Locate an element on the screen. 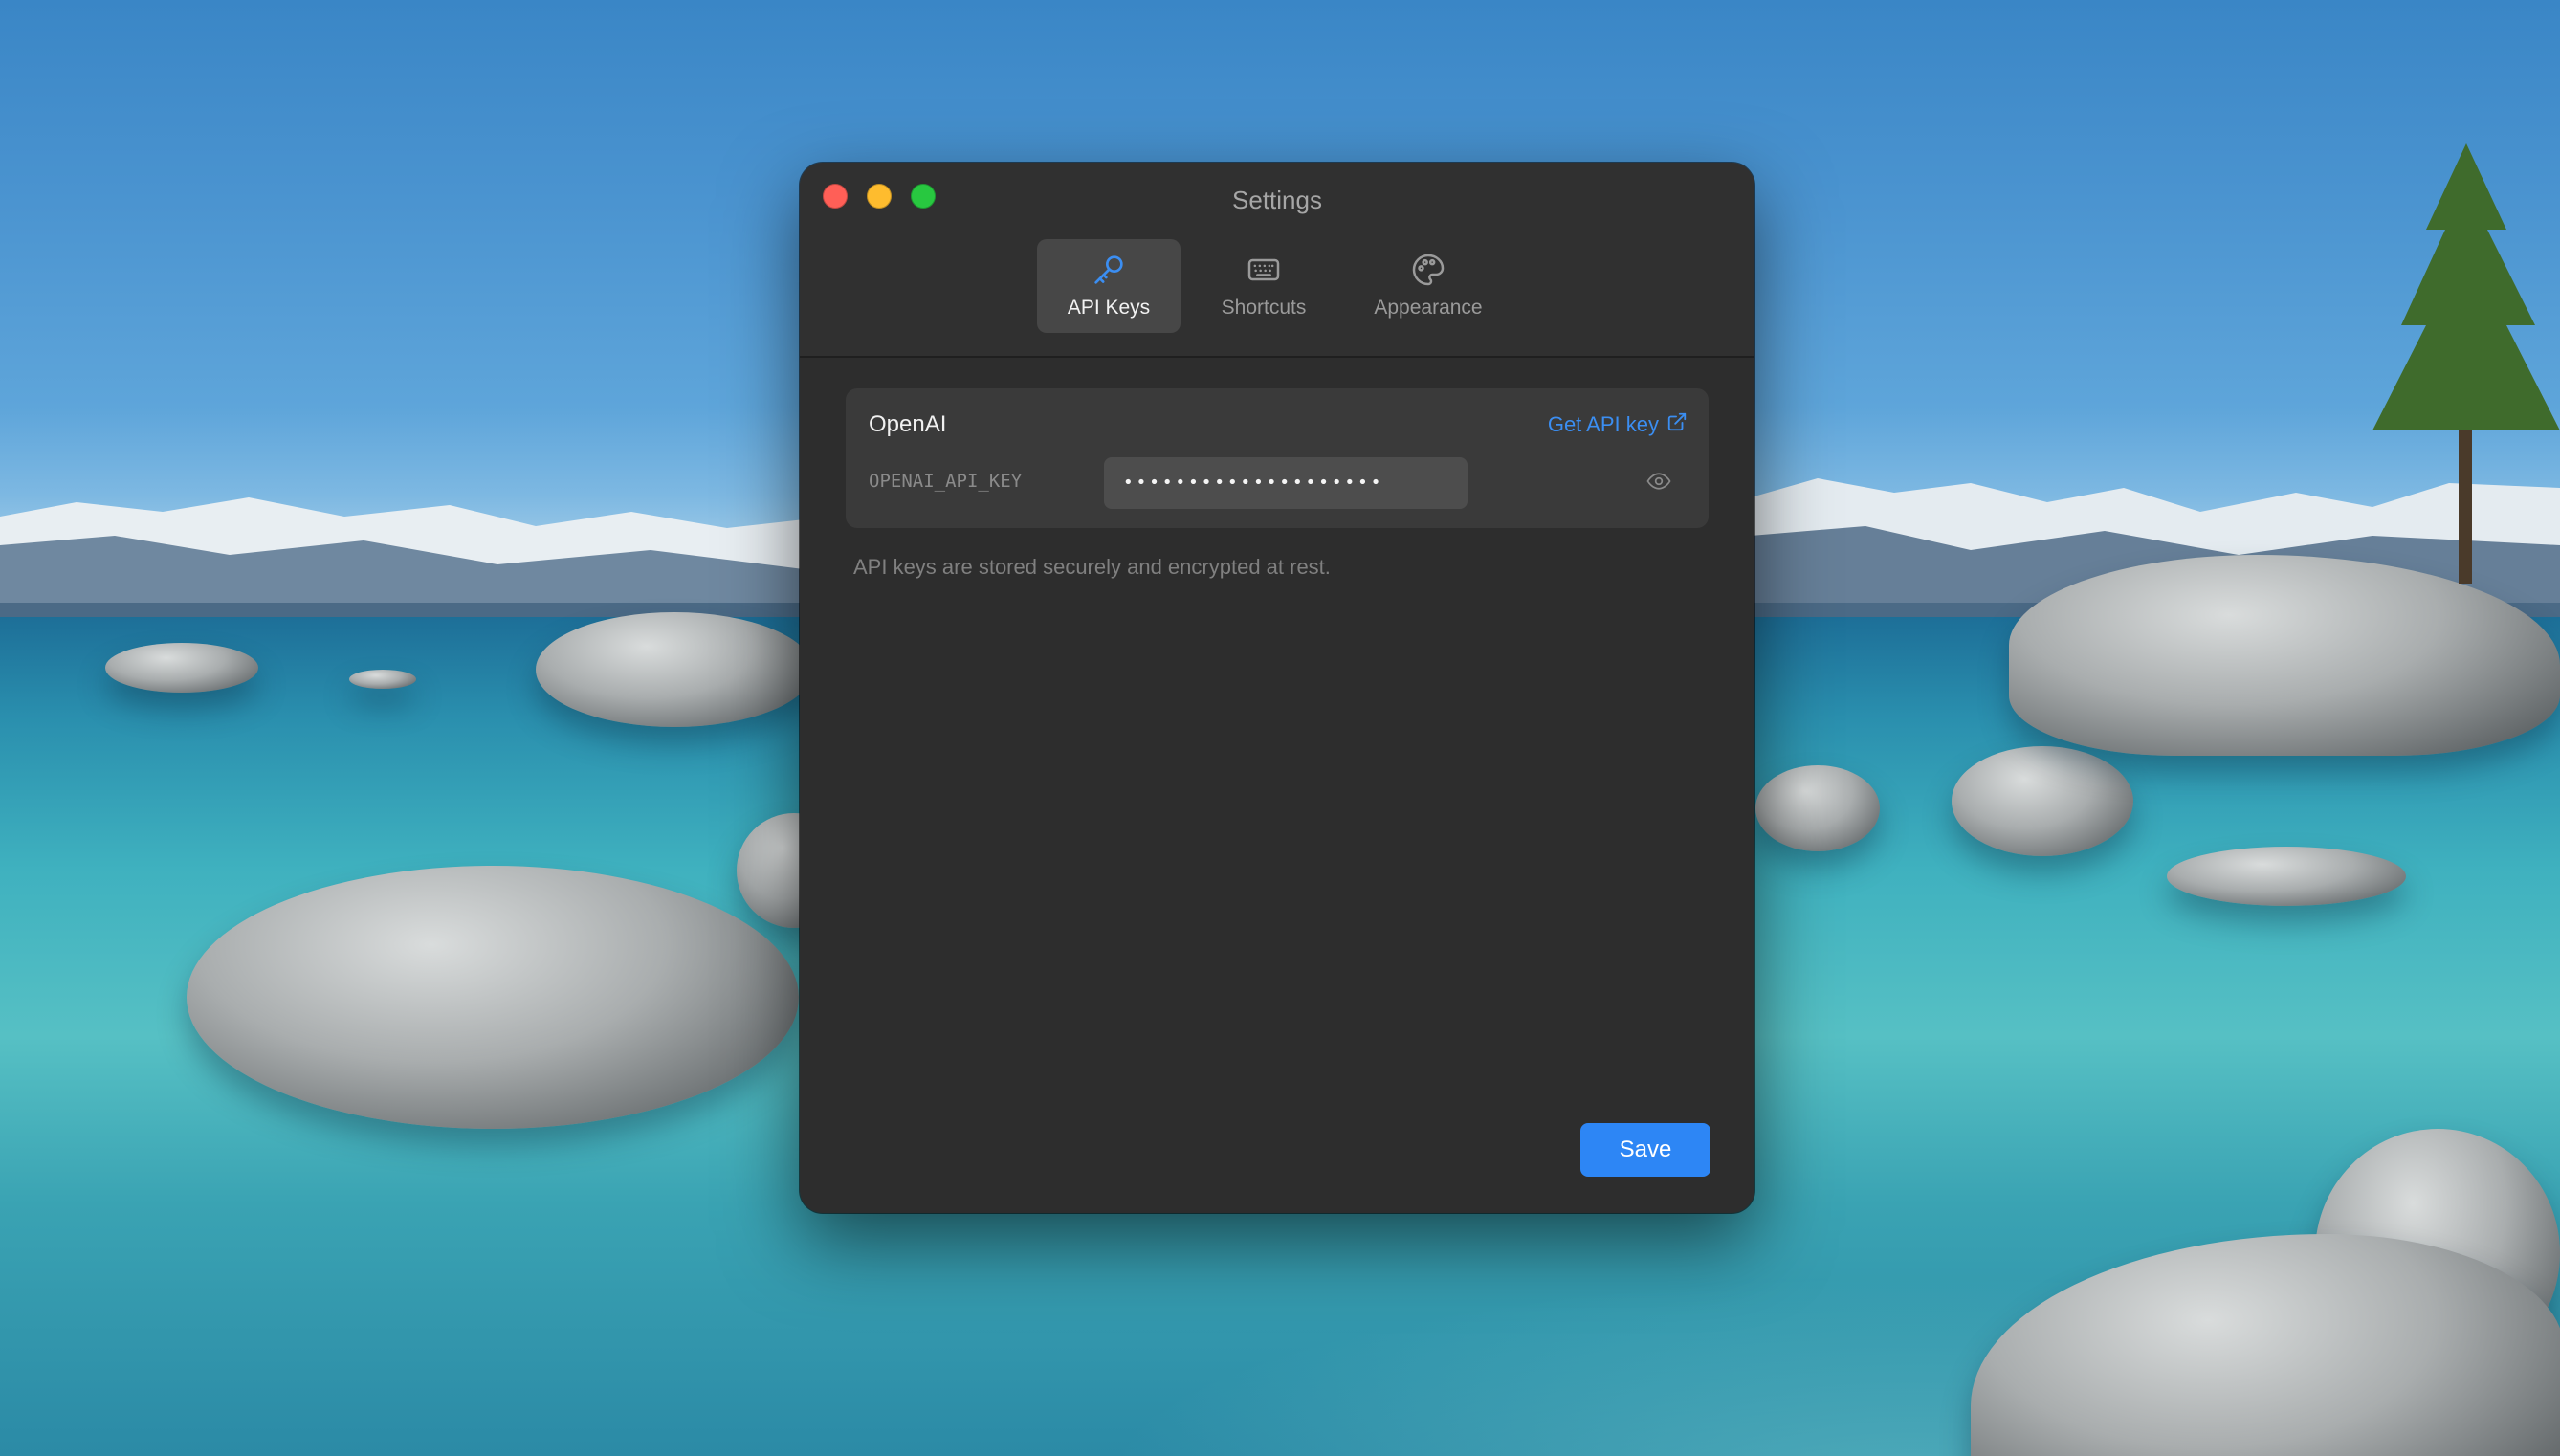 The width and height of the screenshot is (2560, 1456). tab-shortcuts: Shortcuts is located at coordinates (1263, 286).